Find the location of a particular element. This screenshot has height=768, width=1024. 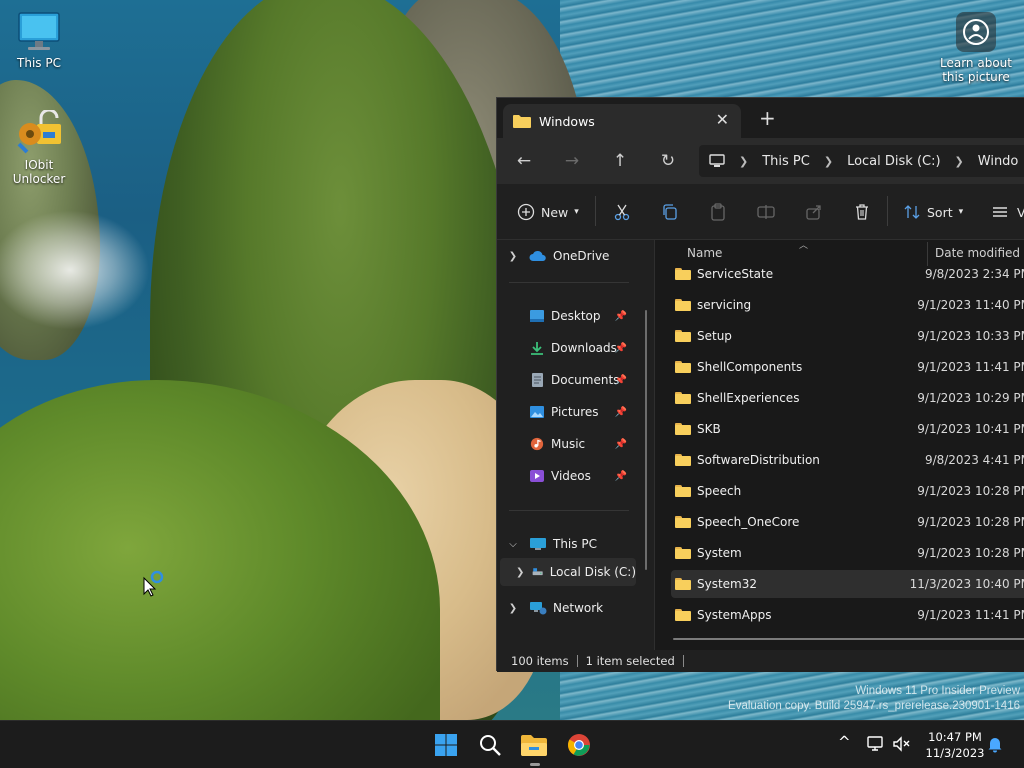

file-explorer-icon is located at coordinates (534, 745).